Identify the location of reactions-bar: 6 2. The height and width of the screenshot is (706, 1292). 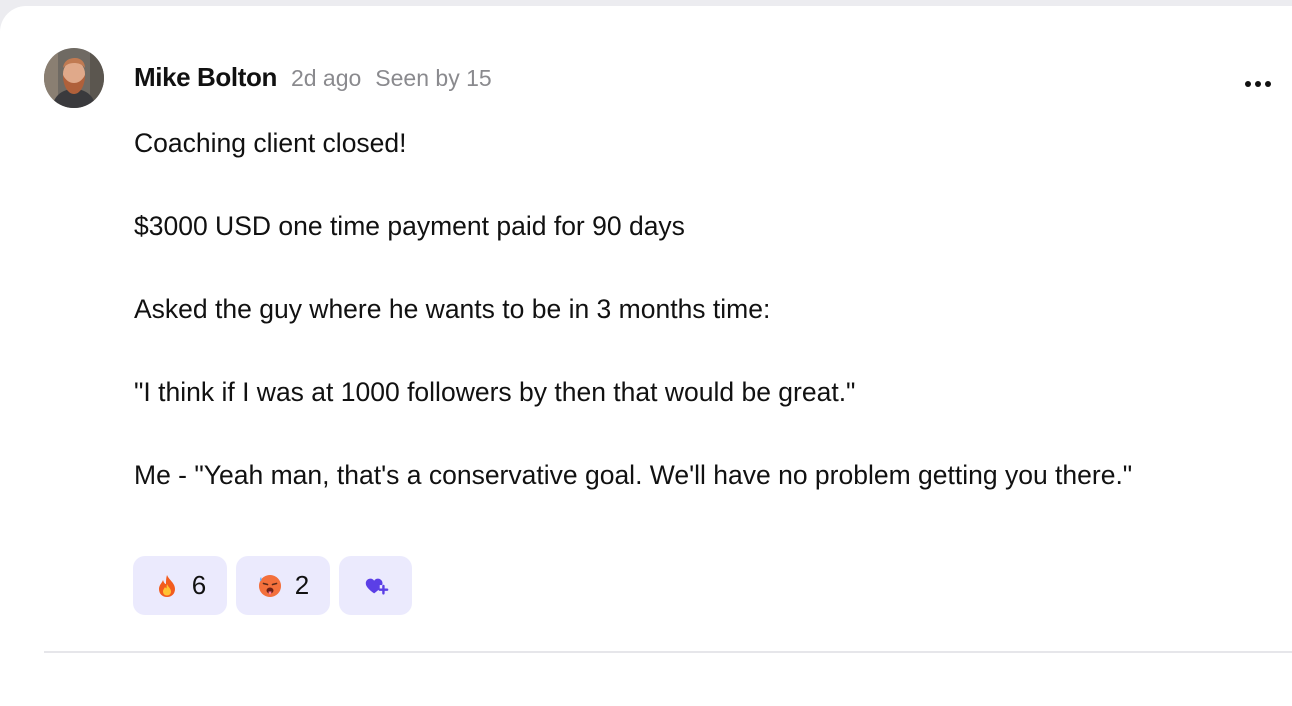
(277, 585).